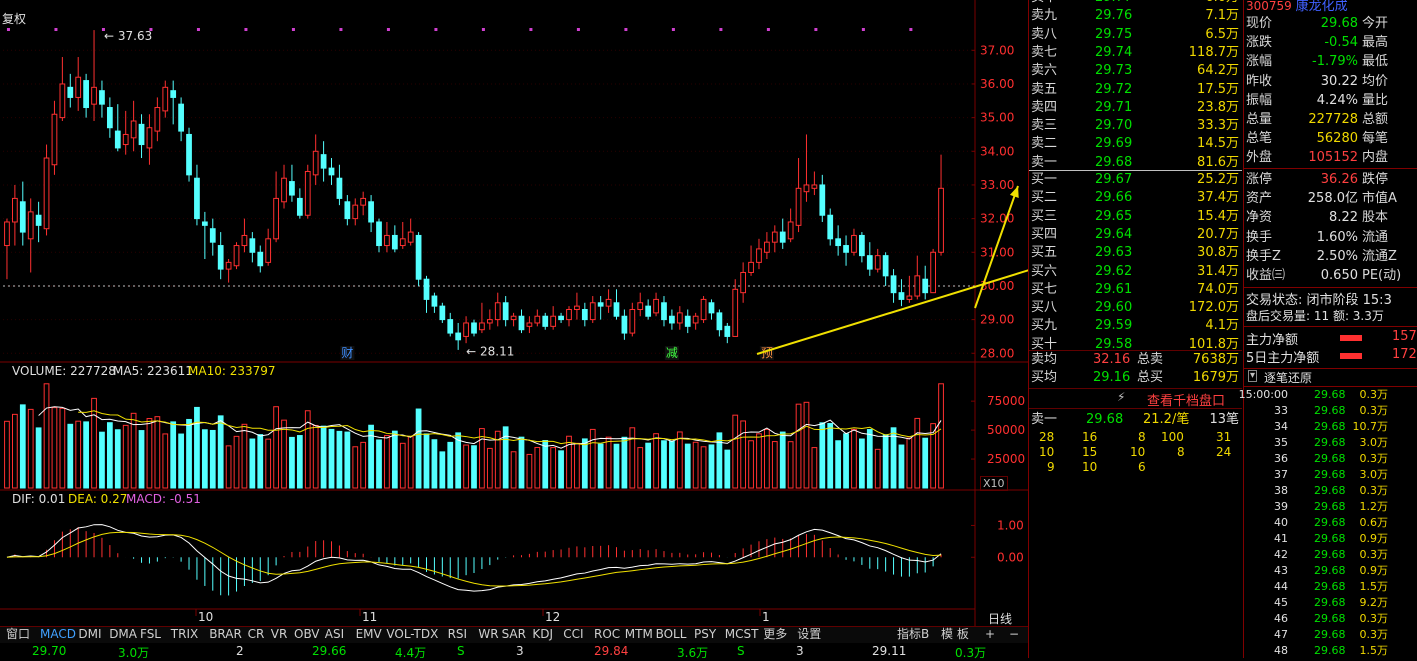  What do you see at coordinates (240, 651) in the screenshot?
I see `status-field: 2` at bounding box center [240, 651].